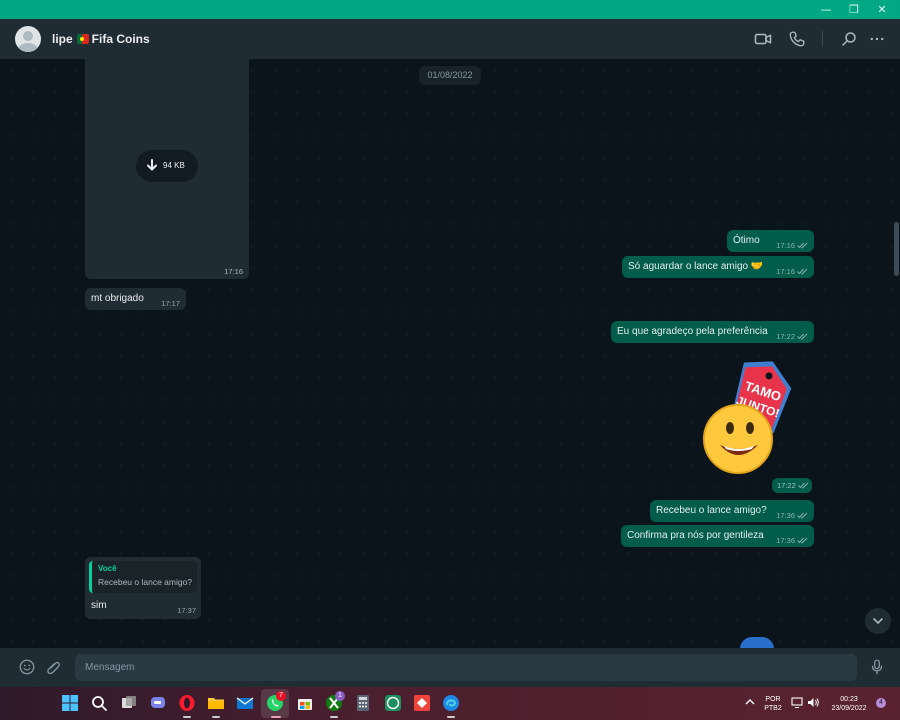 The image size is (900, 720). Describe the element at coordinates (216, 703) in the screenshot. I see `file-explorer-icon` at that location.